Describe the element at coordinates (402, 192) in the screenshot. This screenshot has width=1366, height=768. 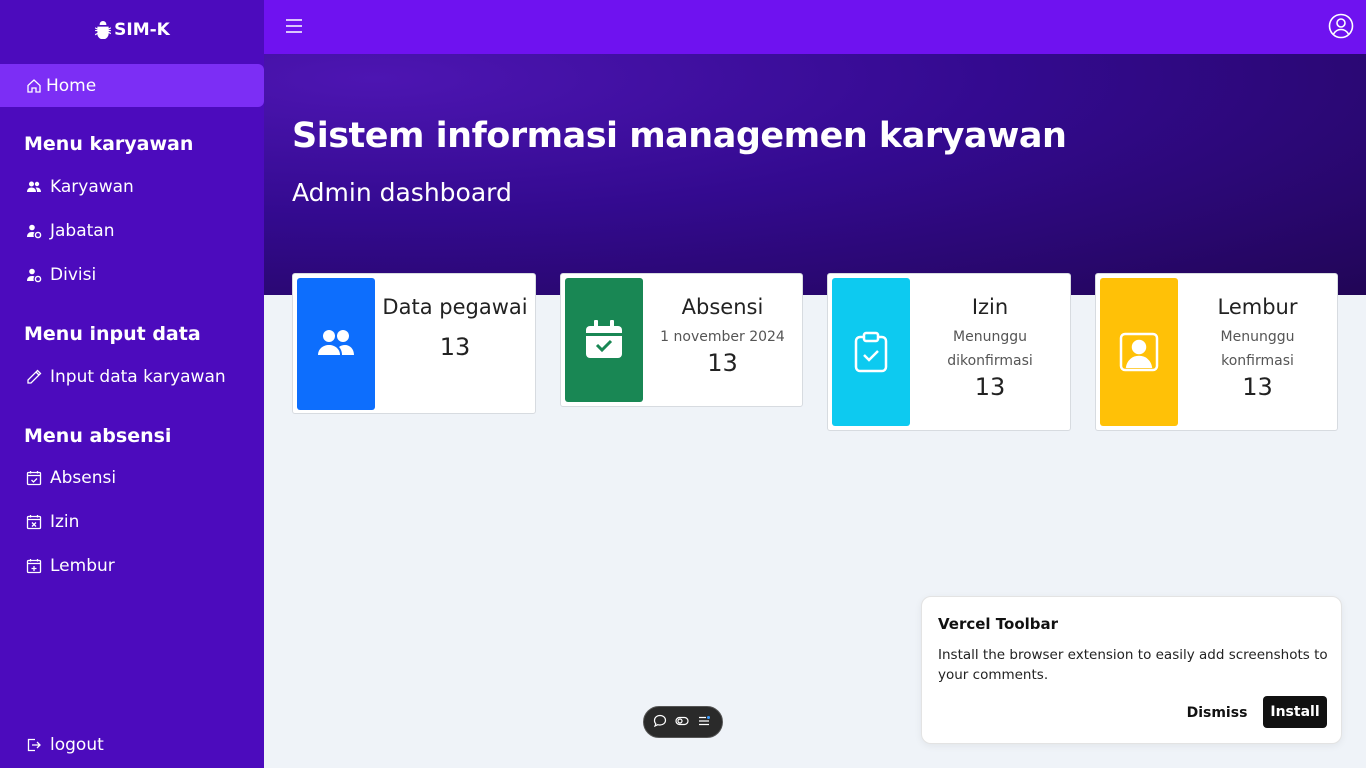
I see `page-subtitle: Admin dashboard` at that location.